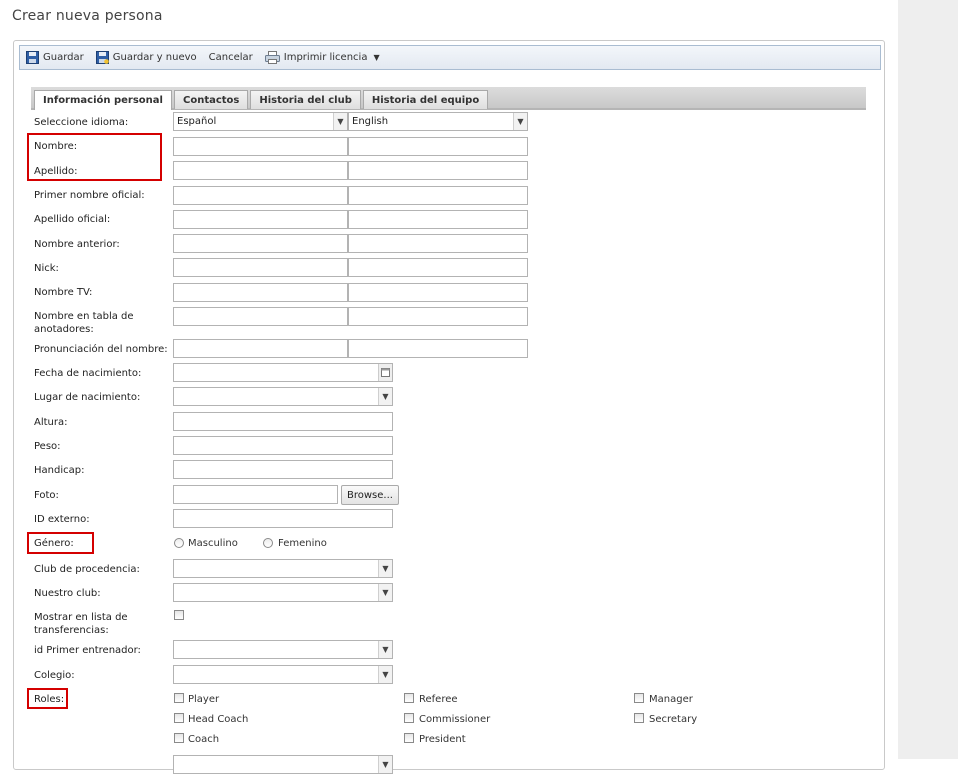 The height and width of the screenshot is (774, 958). I want to click on role-coach-checkbox, so click(179, 738).